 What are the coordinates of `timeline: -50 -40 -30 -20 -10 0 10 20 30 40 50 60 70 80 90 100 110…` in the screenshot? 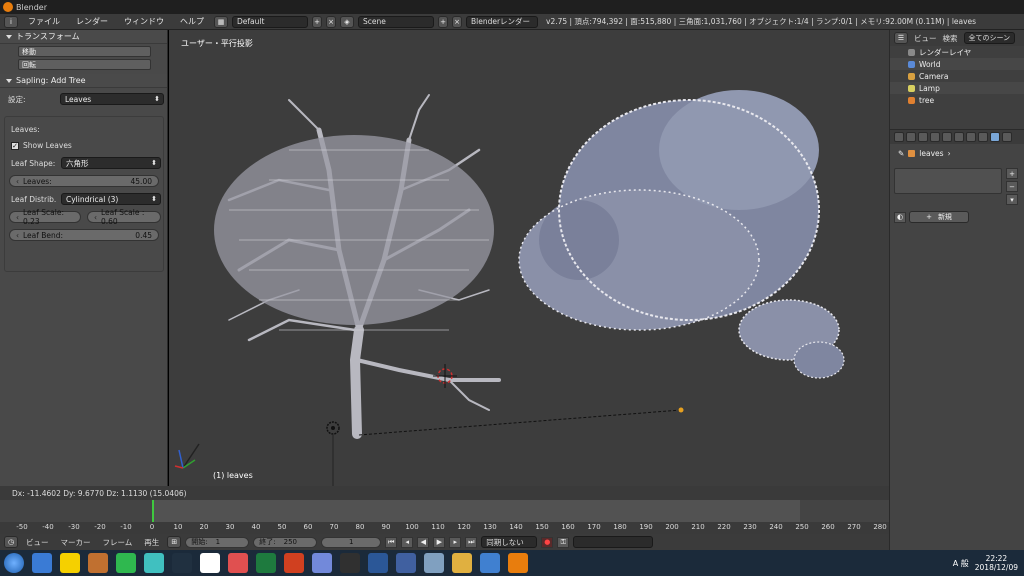 It's located at (444, 517).